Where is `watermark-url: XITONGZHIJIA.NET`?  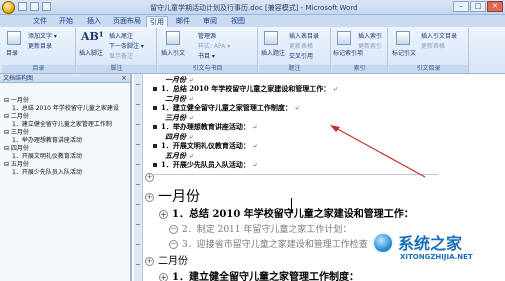
watermark-url: XITONGZHIJIA.NET is located at coordinates (436, 257).